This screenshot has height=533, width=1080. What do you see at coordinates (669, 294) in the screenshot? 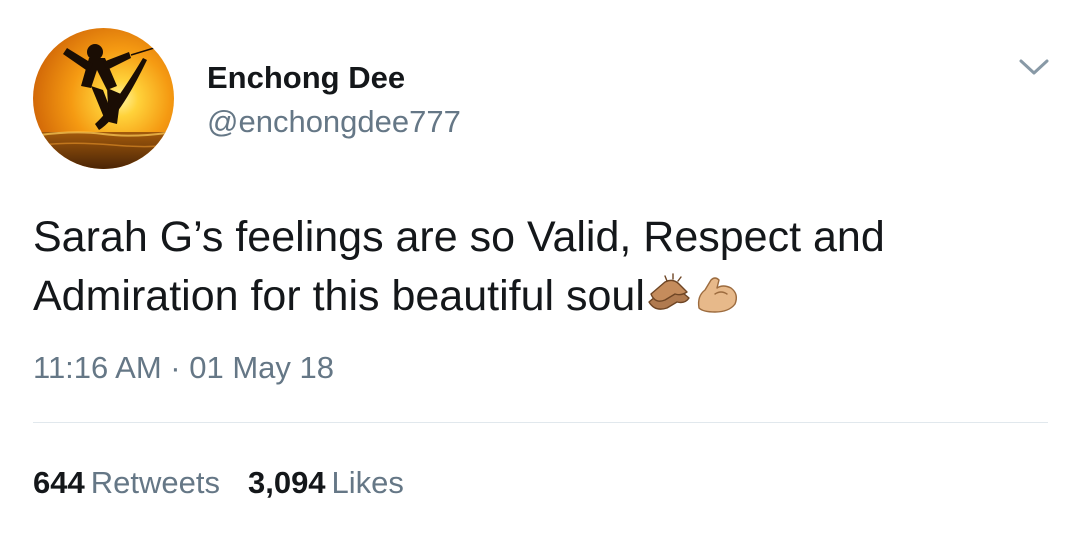
I see `clapping-hands-icon` at bounding box center [669, 294].